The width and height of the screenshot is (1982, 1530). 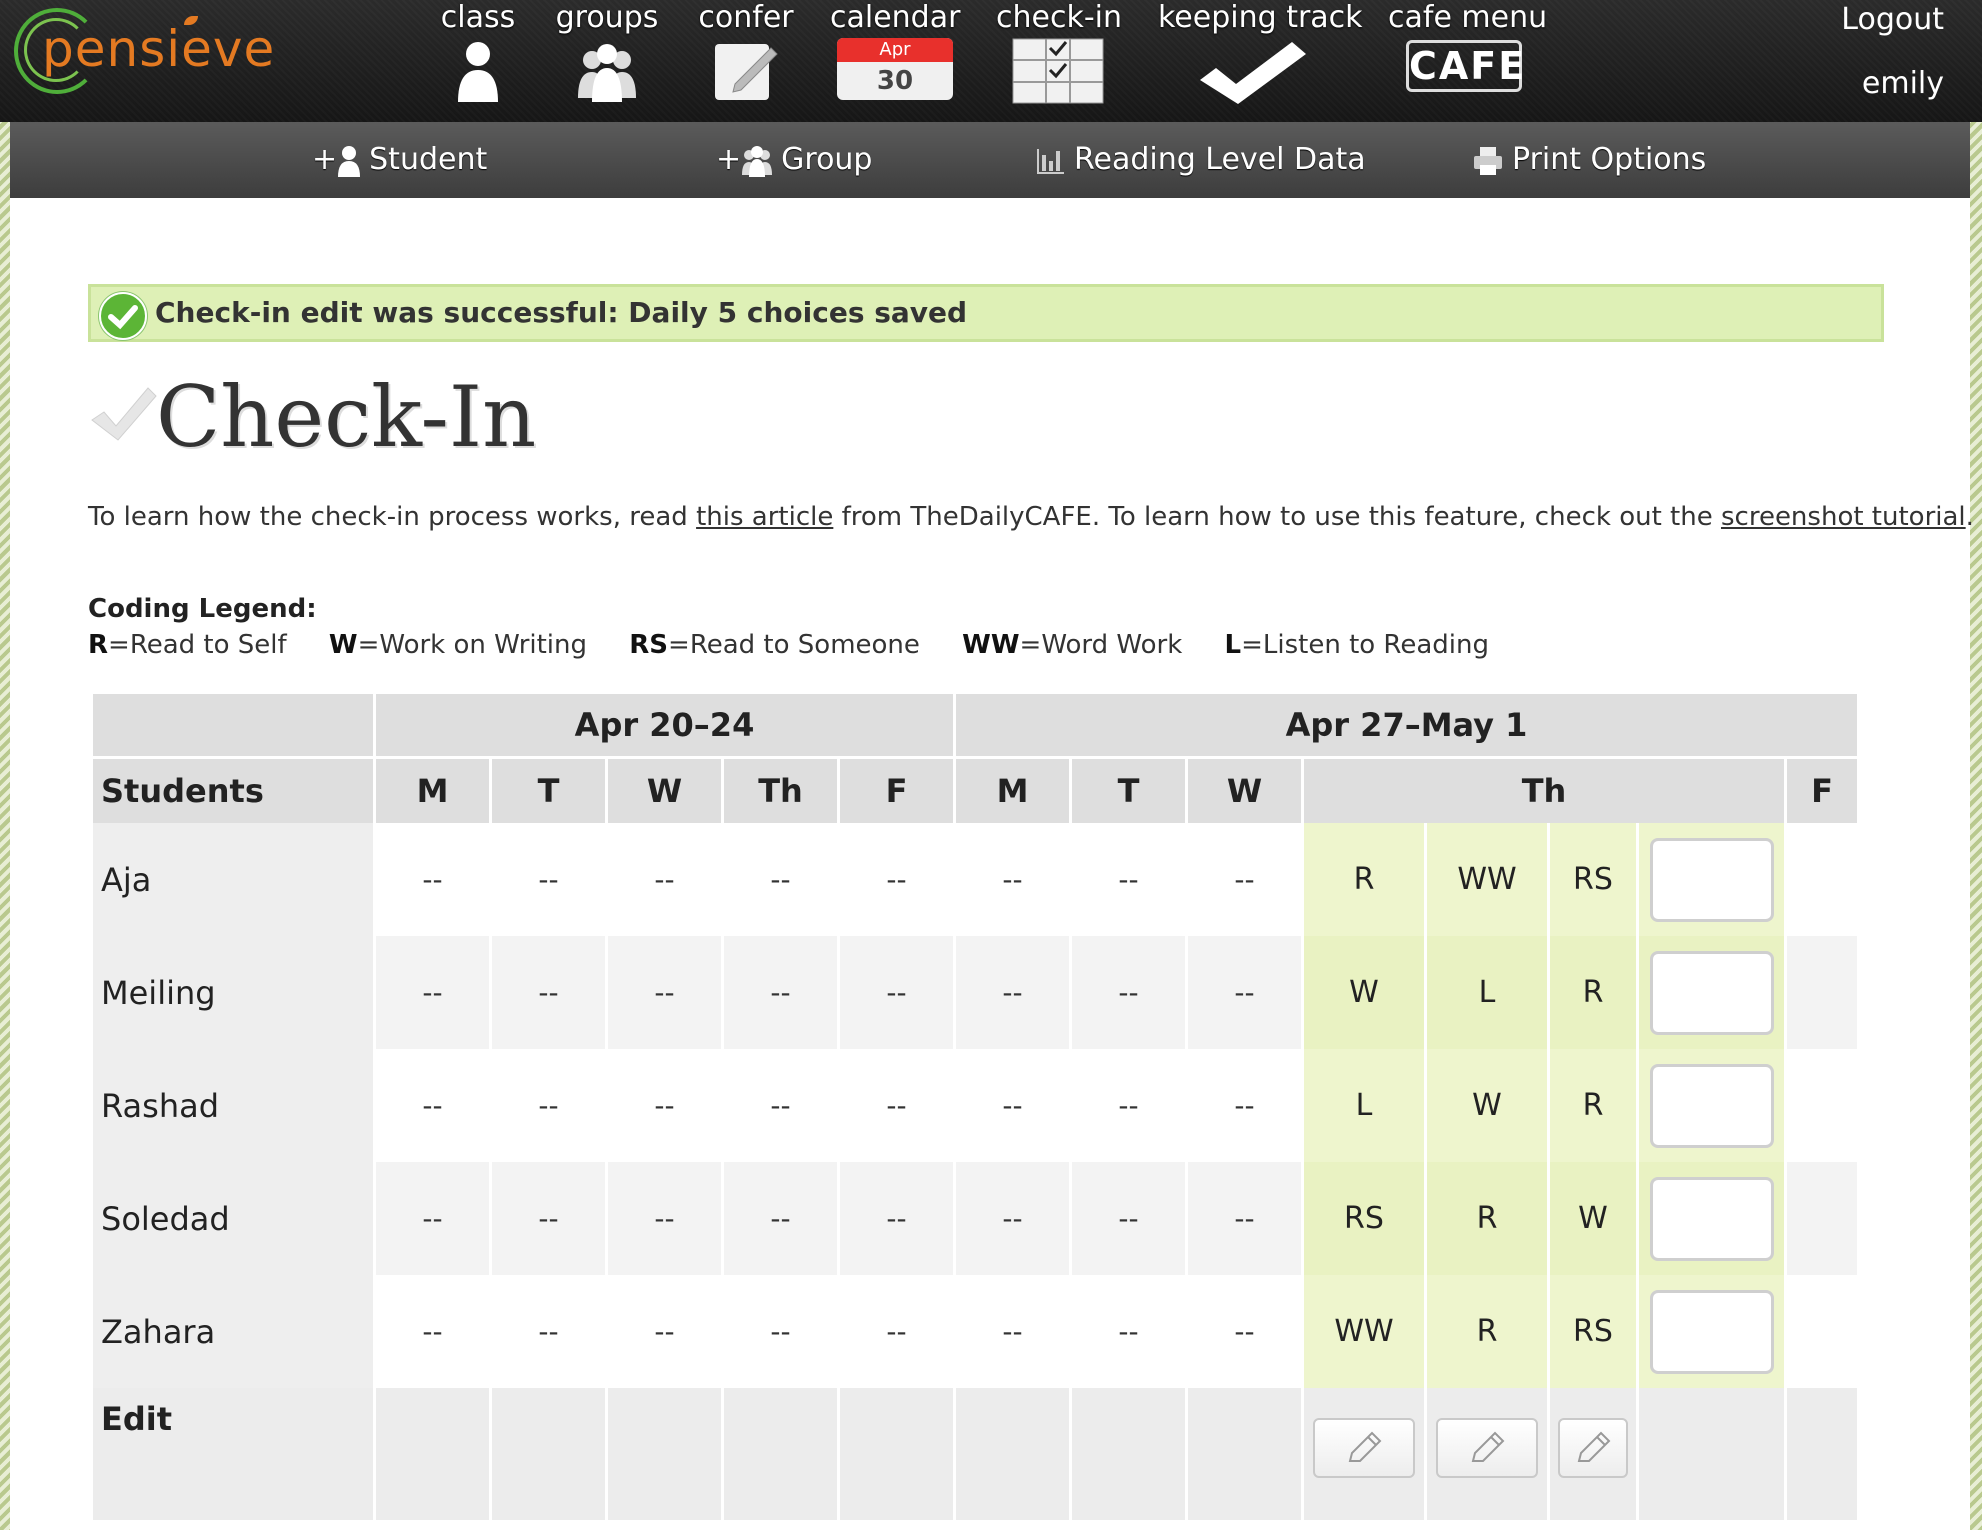 I want to click on legend-item: L=Listen to Reading, so click(x=1356, y=645).